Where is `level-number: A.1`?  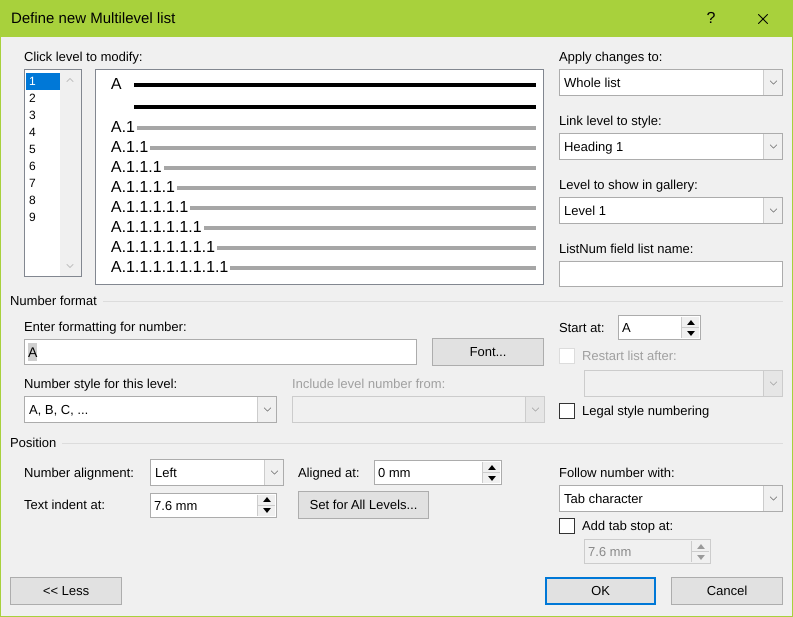
level-number: A.1 is located at coordinates (122, 128).